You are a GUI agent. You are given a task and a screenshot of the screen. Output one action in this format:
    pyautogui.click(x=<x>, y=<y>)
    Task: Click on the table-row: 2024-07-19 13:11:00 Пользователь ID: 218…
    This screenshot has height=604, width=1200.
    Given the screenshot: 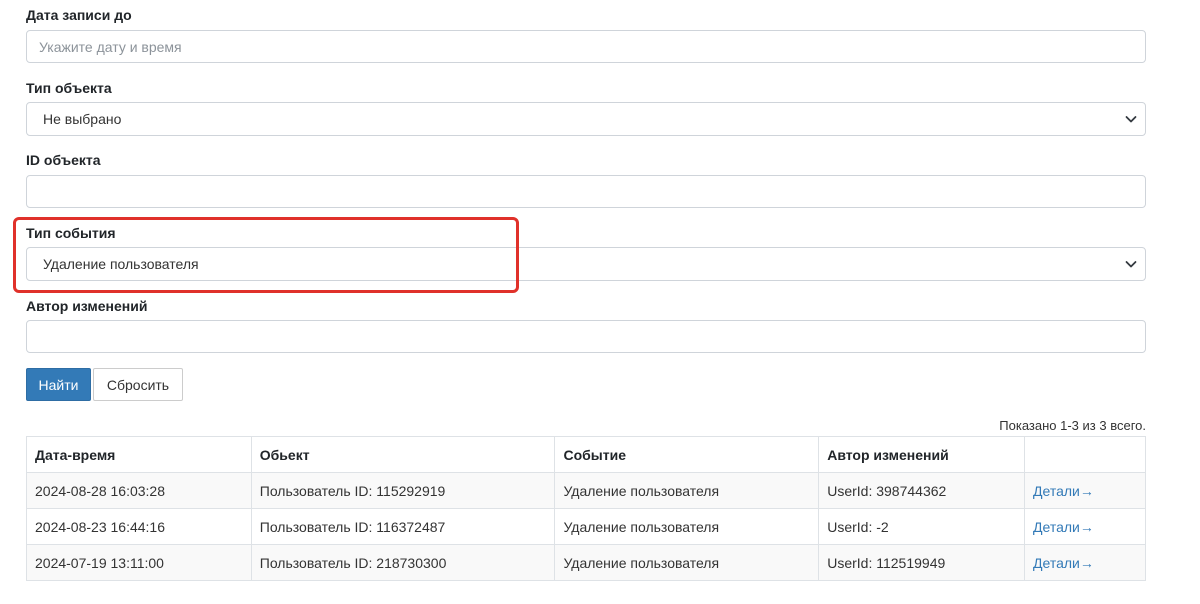 What is the action you would take?
    pyautogui.click(x=586, y=562)
    